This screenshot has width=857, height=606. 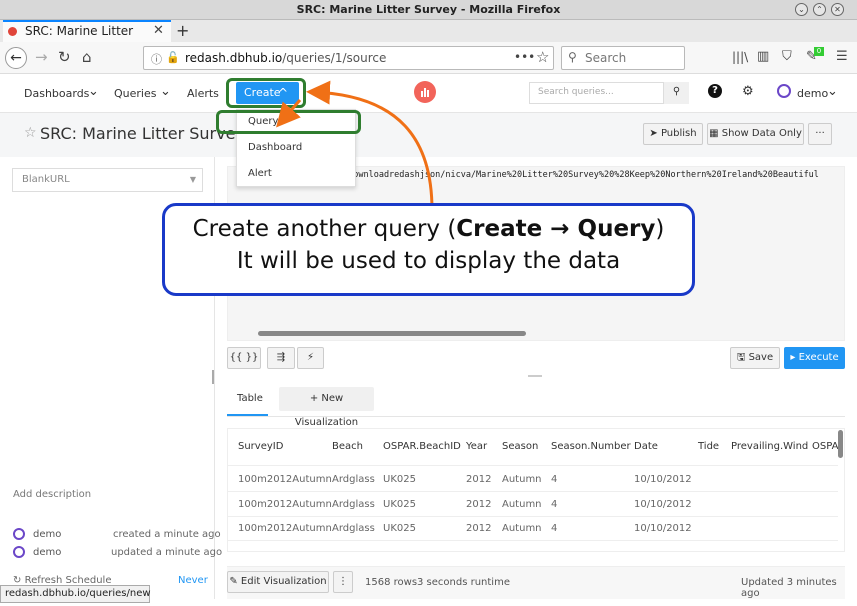 What do you see at coordinates (355, 145) in the screenshot?
I see `annotation-arrow` at bounding box center [355, 145].